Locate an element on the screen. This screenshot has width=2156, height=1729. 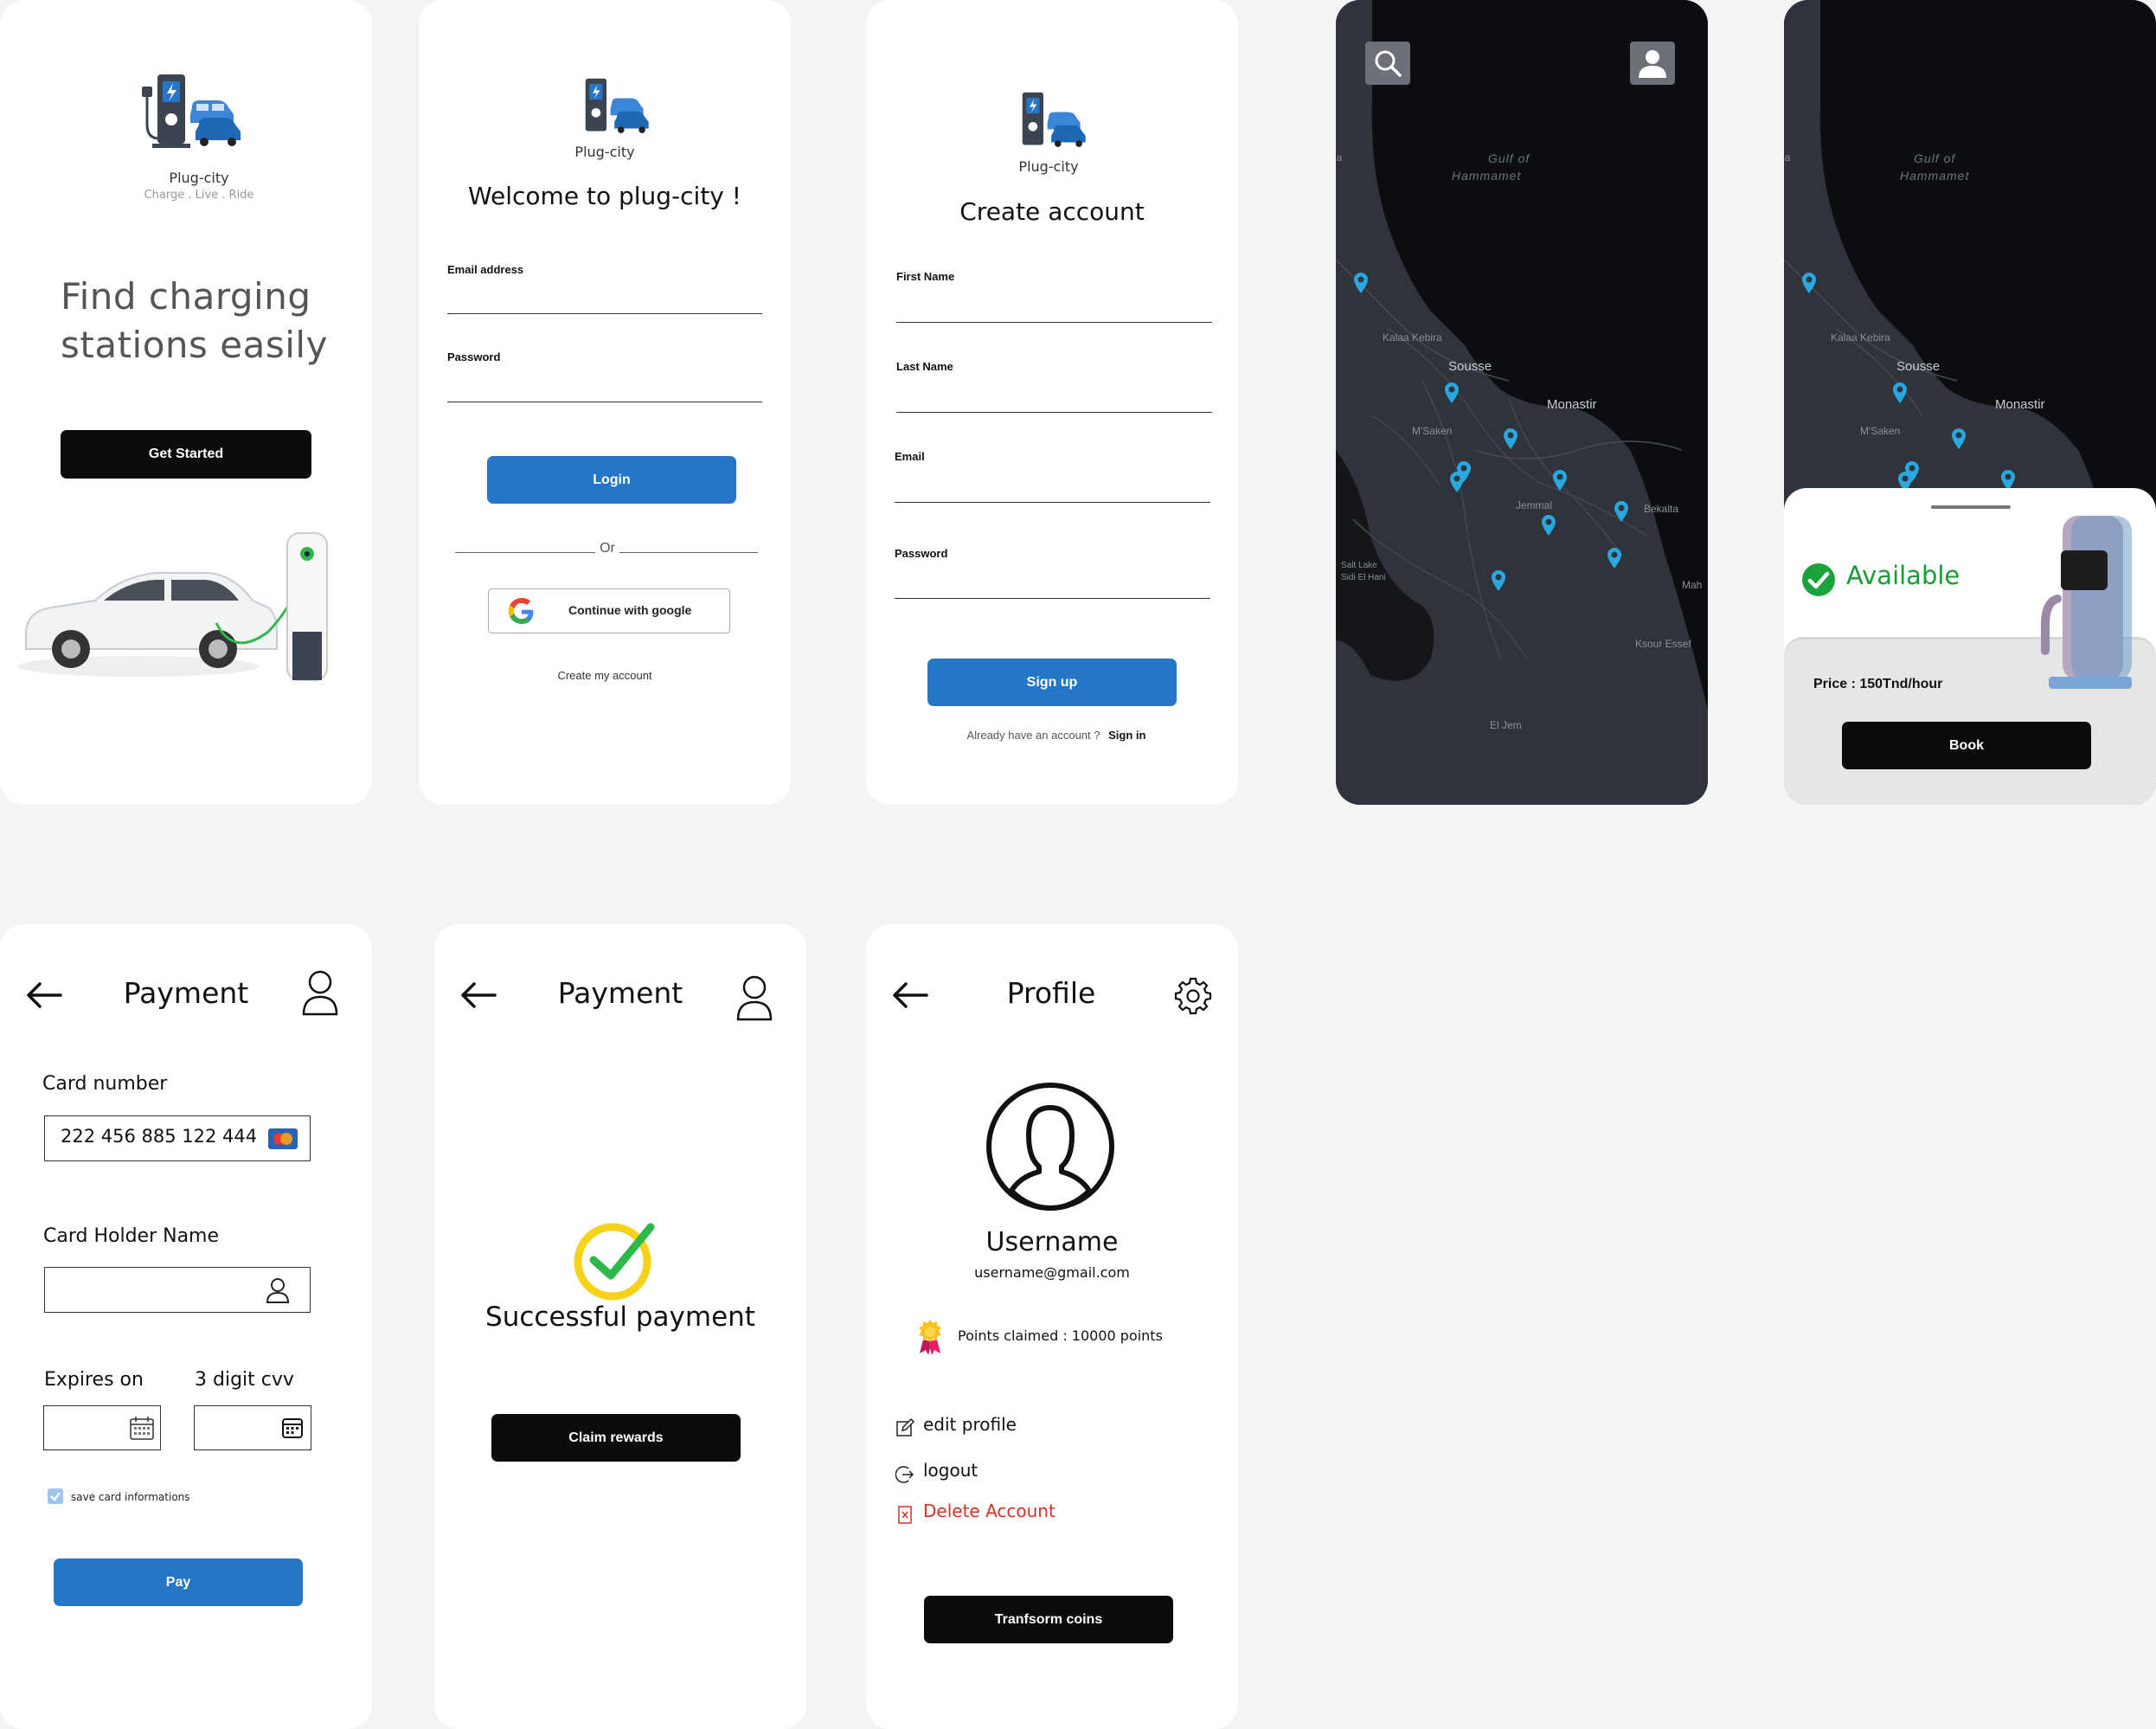
cvv-label: 3 digit cvv is located at coordinates (244, 1380).